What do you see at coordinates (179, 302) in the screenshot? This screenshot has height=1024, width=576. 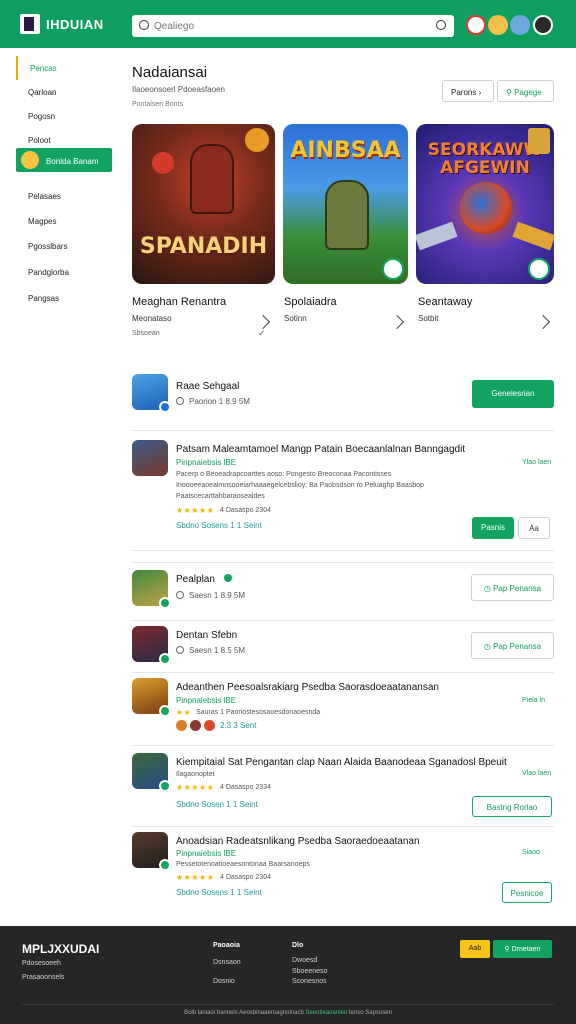 I see `featured-name-1: Meaghan Renantra` at bounding box center [179, 302].